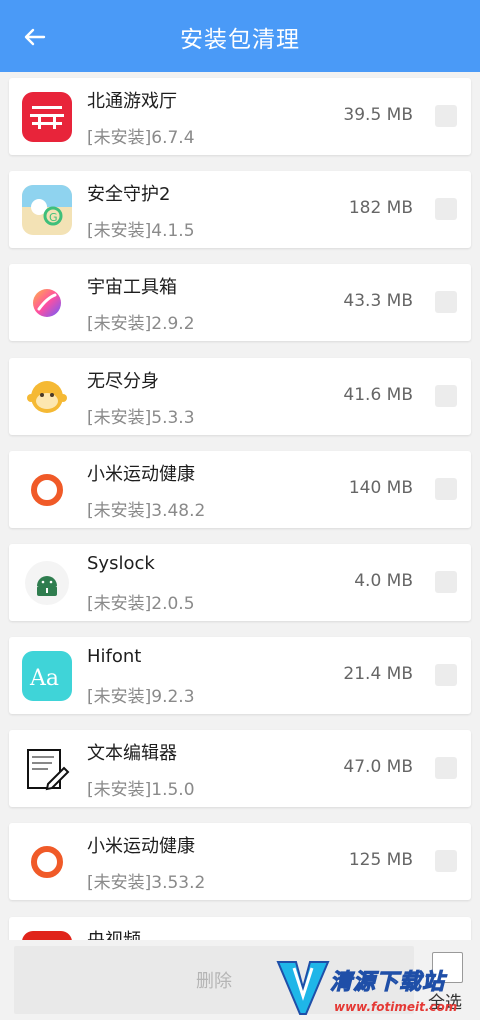 This screenshot has width=480, height=1020. Describe the element at coordinates (378, 301) in the screenshot. I see `app-size: 43.3 MB` at that location.